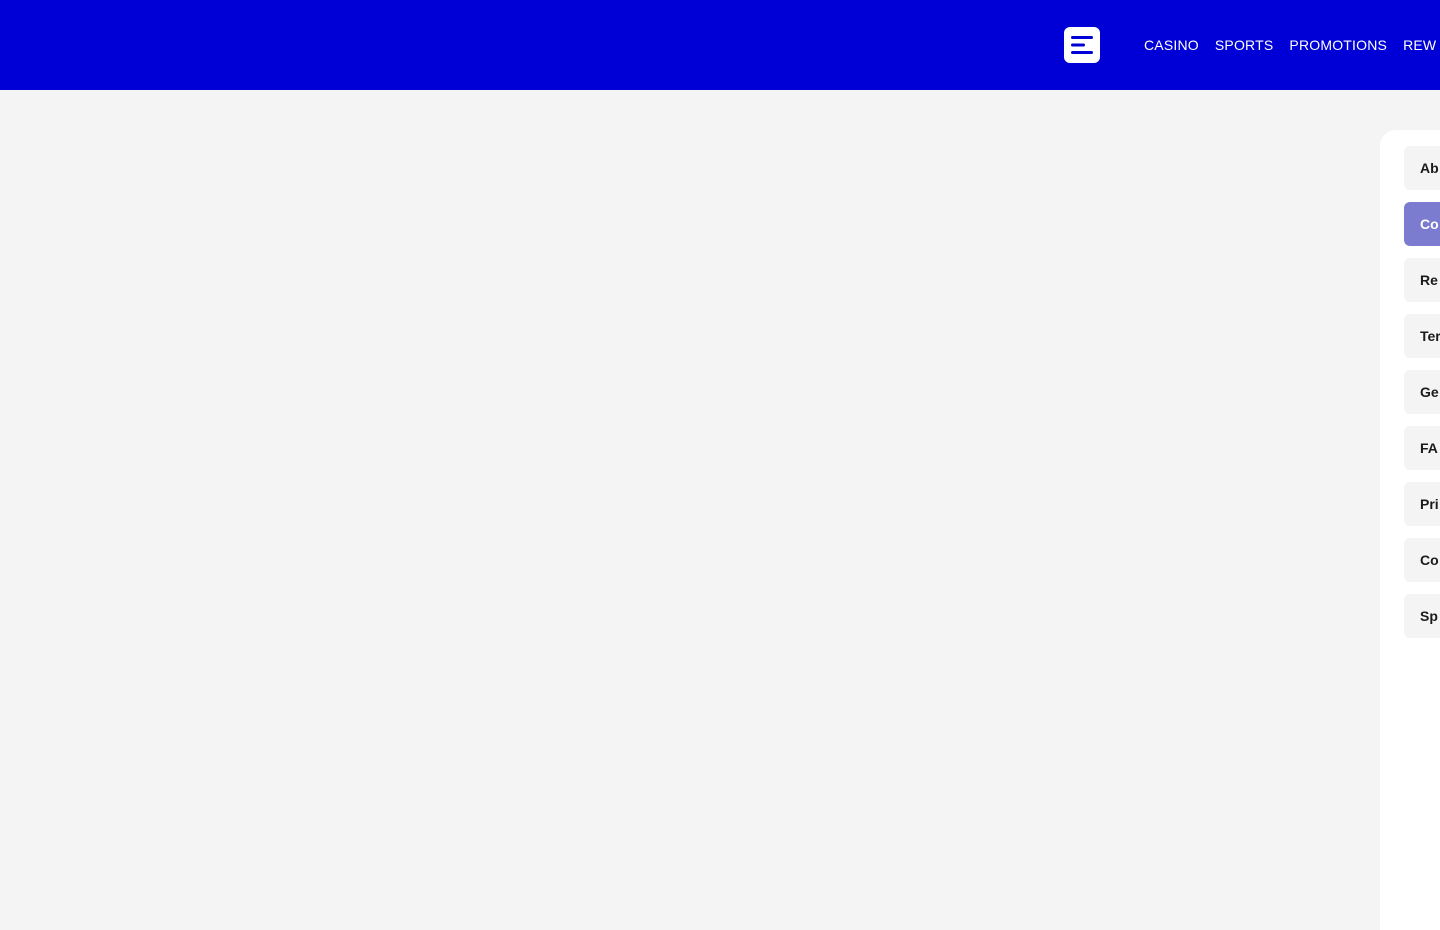 Image resolution: width=1440 pixels, height=930 pixels. I want to click on side-item-6: FA, so click(1422, 448).